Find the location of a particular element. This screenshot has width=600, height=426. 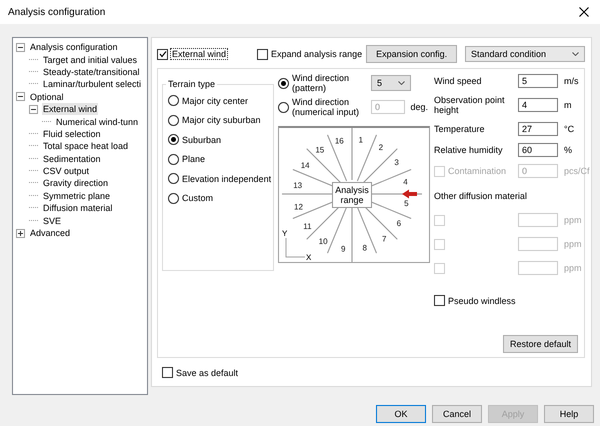

direction-label: 8 is located at coordinates (364, 248).